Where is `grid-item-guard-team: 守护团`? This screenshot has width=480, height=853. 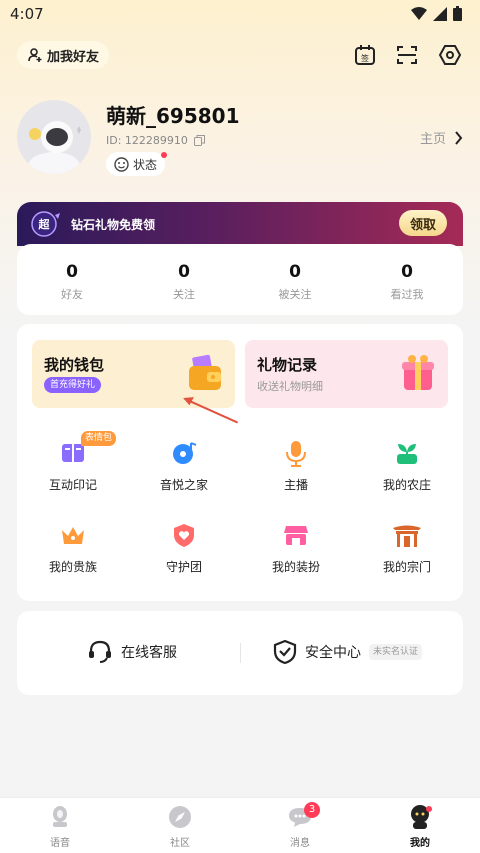 grid-item-guard-team: 守护团 is located at coordinates (184, 547).